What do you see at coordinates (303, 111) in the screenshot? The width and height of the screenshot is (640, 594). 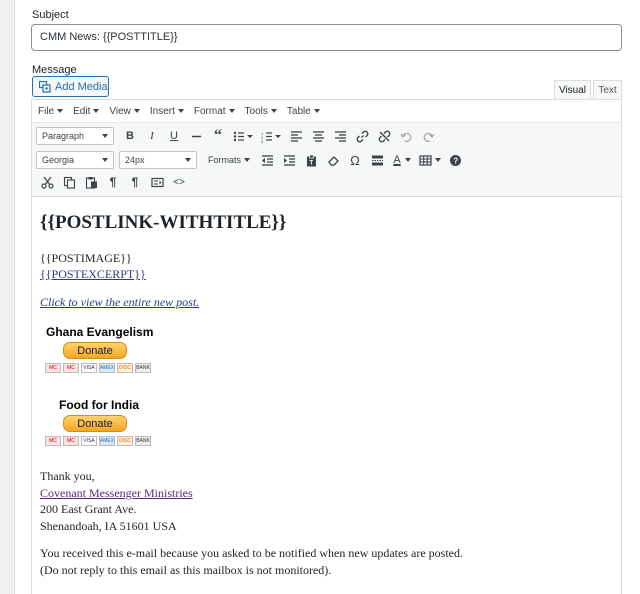 I see `menu-table: Table` at bounding box center [303, 111].